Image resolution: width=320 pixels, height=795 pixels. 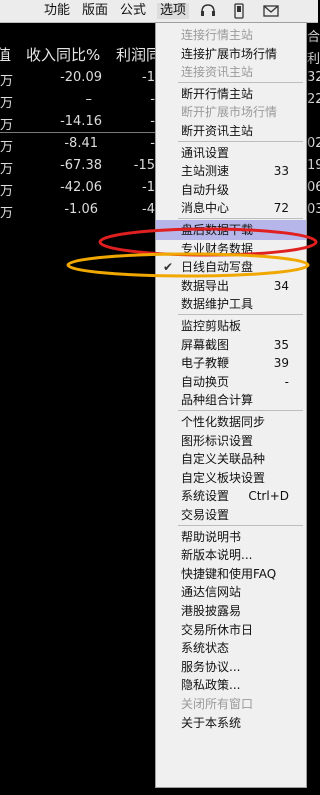 What do you see at coordinates (231, 153) in the screenshot?
I see `menu-item: 通讯设置` at bounding box center [231, 153].